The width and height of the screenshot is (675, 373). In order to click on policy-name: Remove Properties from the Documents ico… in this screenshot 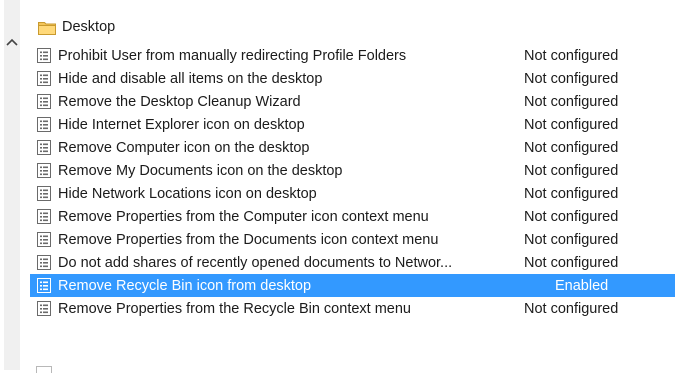, I will do `click(248, 239)`.